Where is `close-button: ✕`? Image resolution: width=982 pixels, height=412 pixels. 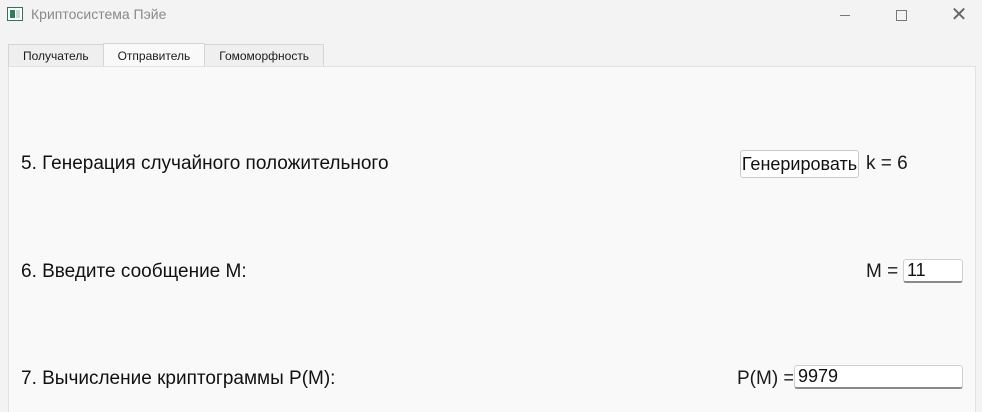 close-button: ✕ is located at coordinates (959, 15).